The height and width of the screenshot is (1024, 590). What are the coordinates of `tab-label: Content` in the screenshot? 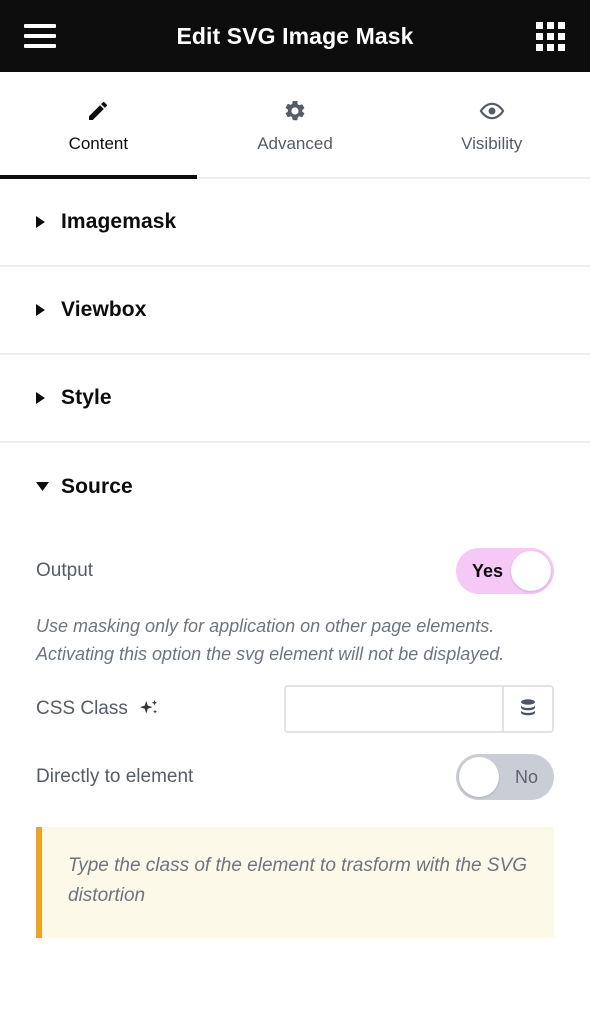 It's located at (98, 143).